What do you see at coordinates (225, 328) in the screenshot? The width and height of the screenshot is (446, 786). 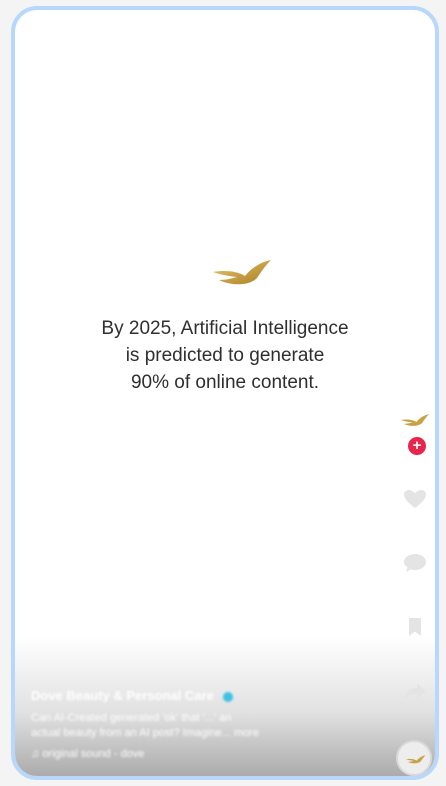 I see `headline-line: By 2025, Artificial Intelligence` at bounding box center [225, 328].